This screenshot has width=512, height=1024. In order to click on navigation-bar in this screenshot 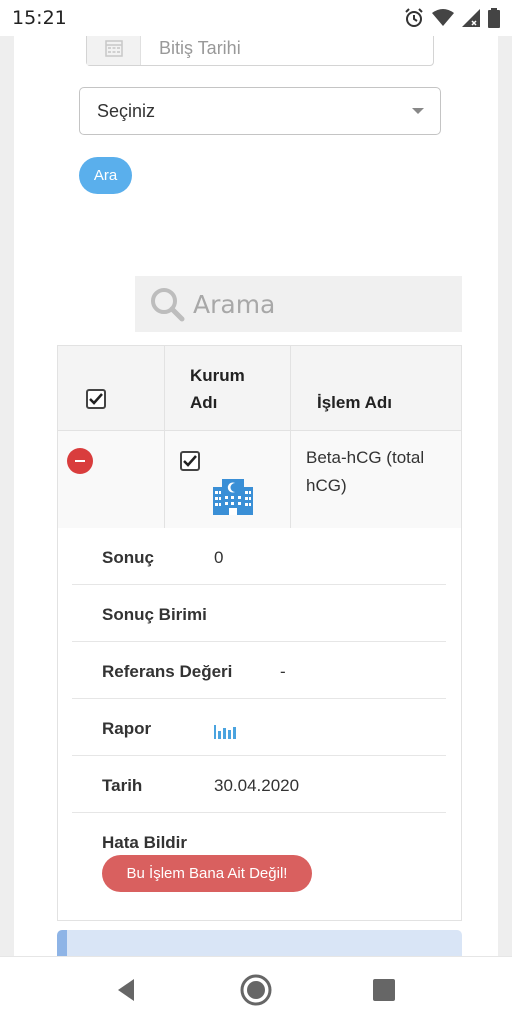, I will do `click(256, 990)`.